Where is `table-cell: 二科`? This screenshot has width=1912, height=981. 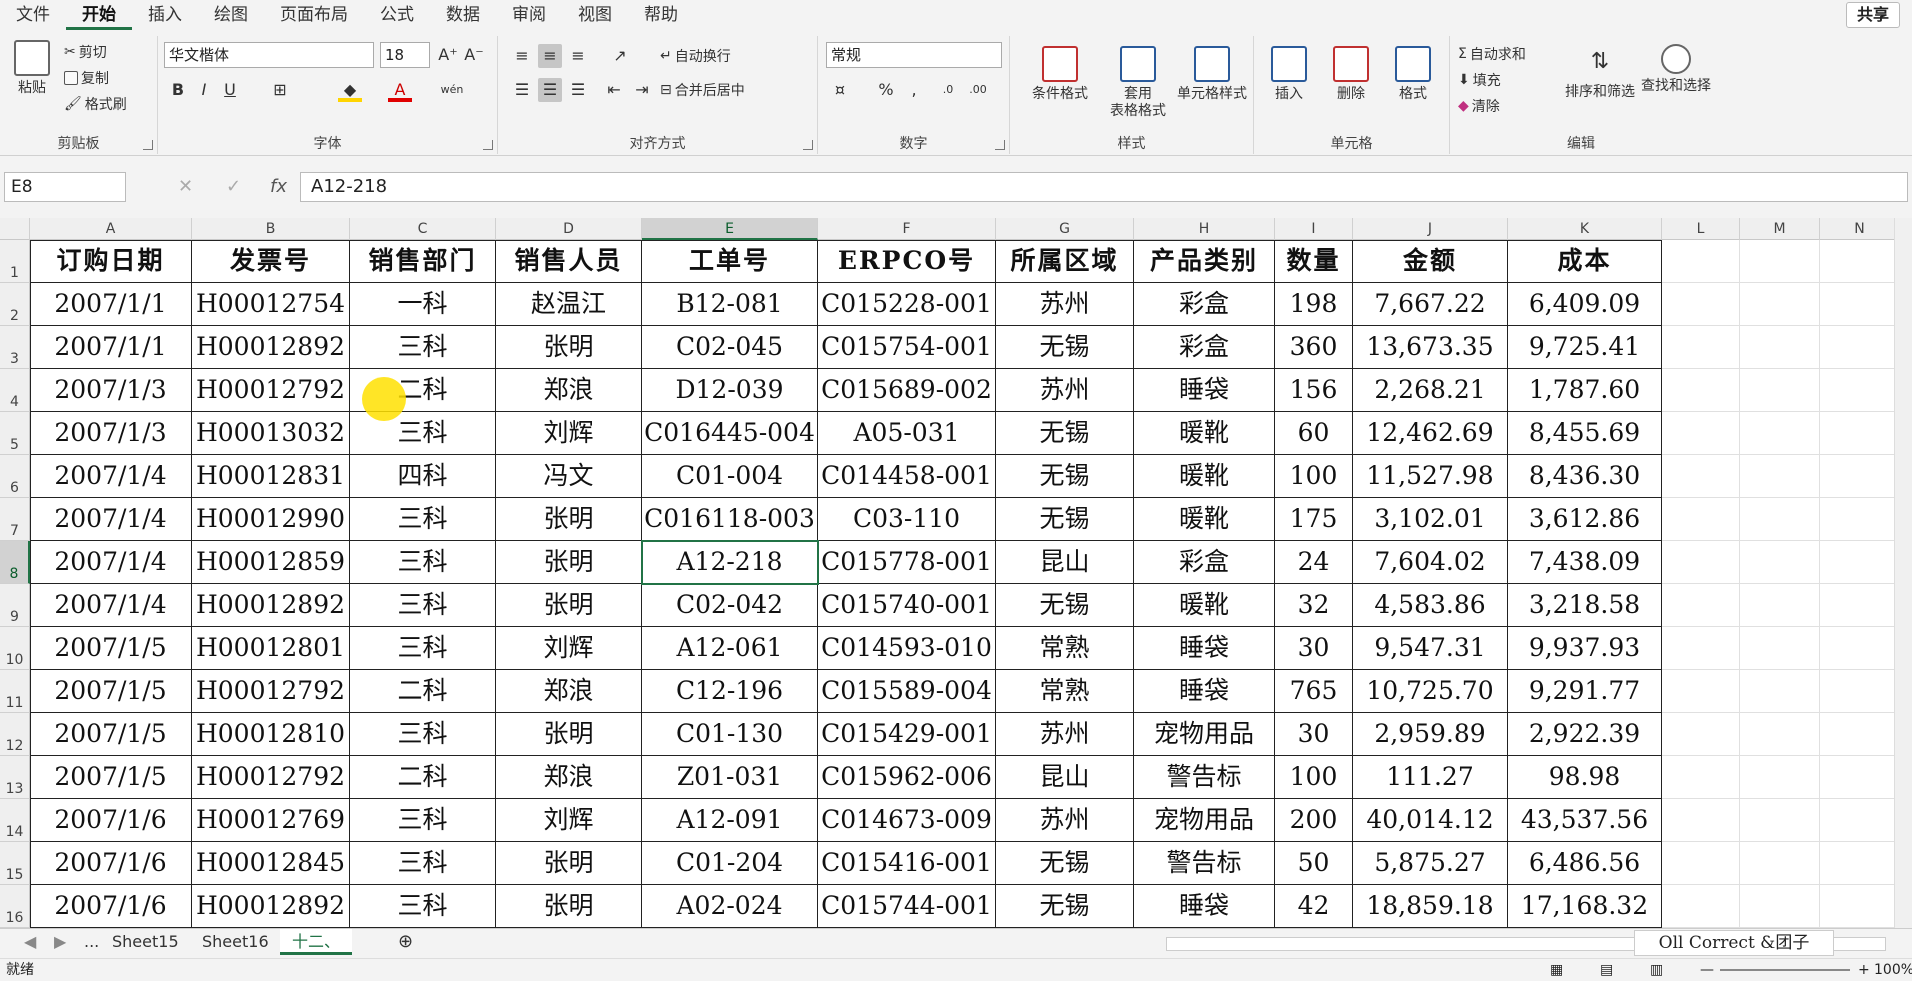 table-cell: 二科 is located at coordinates (423, 777).